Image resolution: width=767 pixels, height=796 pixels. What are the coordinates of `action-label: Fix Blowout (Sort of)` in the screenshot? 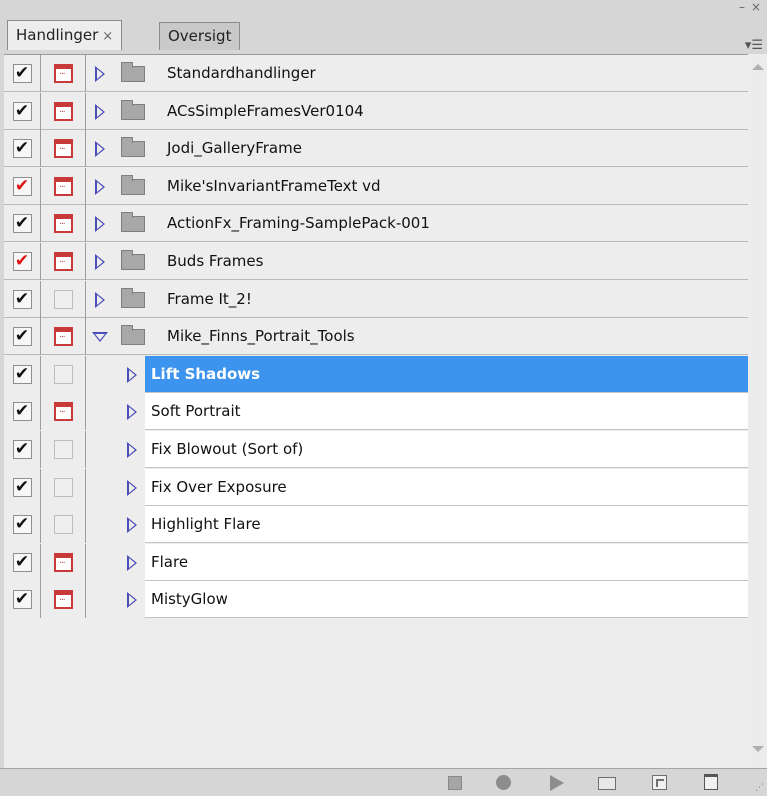 It's located at (227, 449).